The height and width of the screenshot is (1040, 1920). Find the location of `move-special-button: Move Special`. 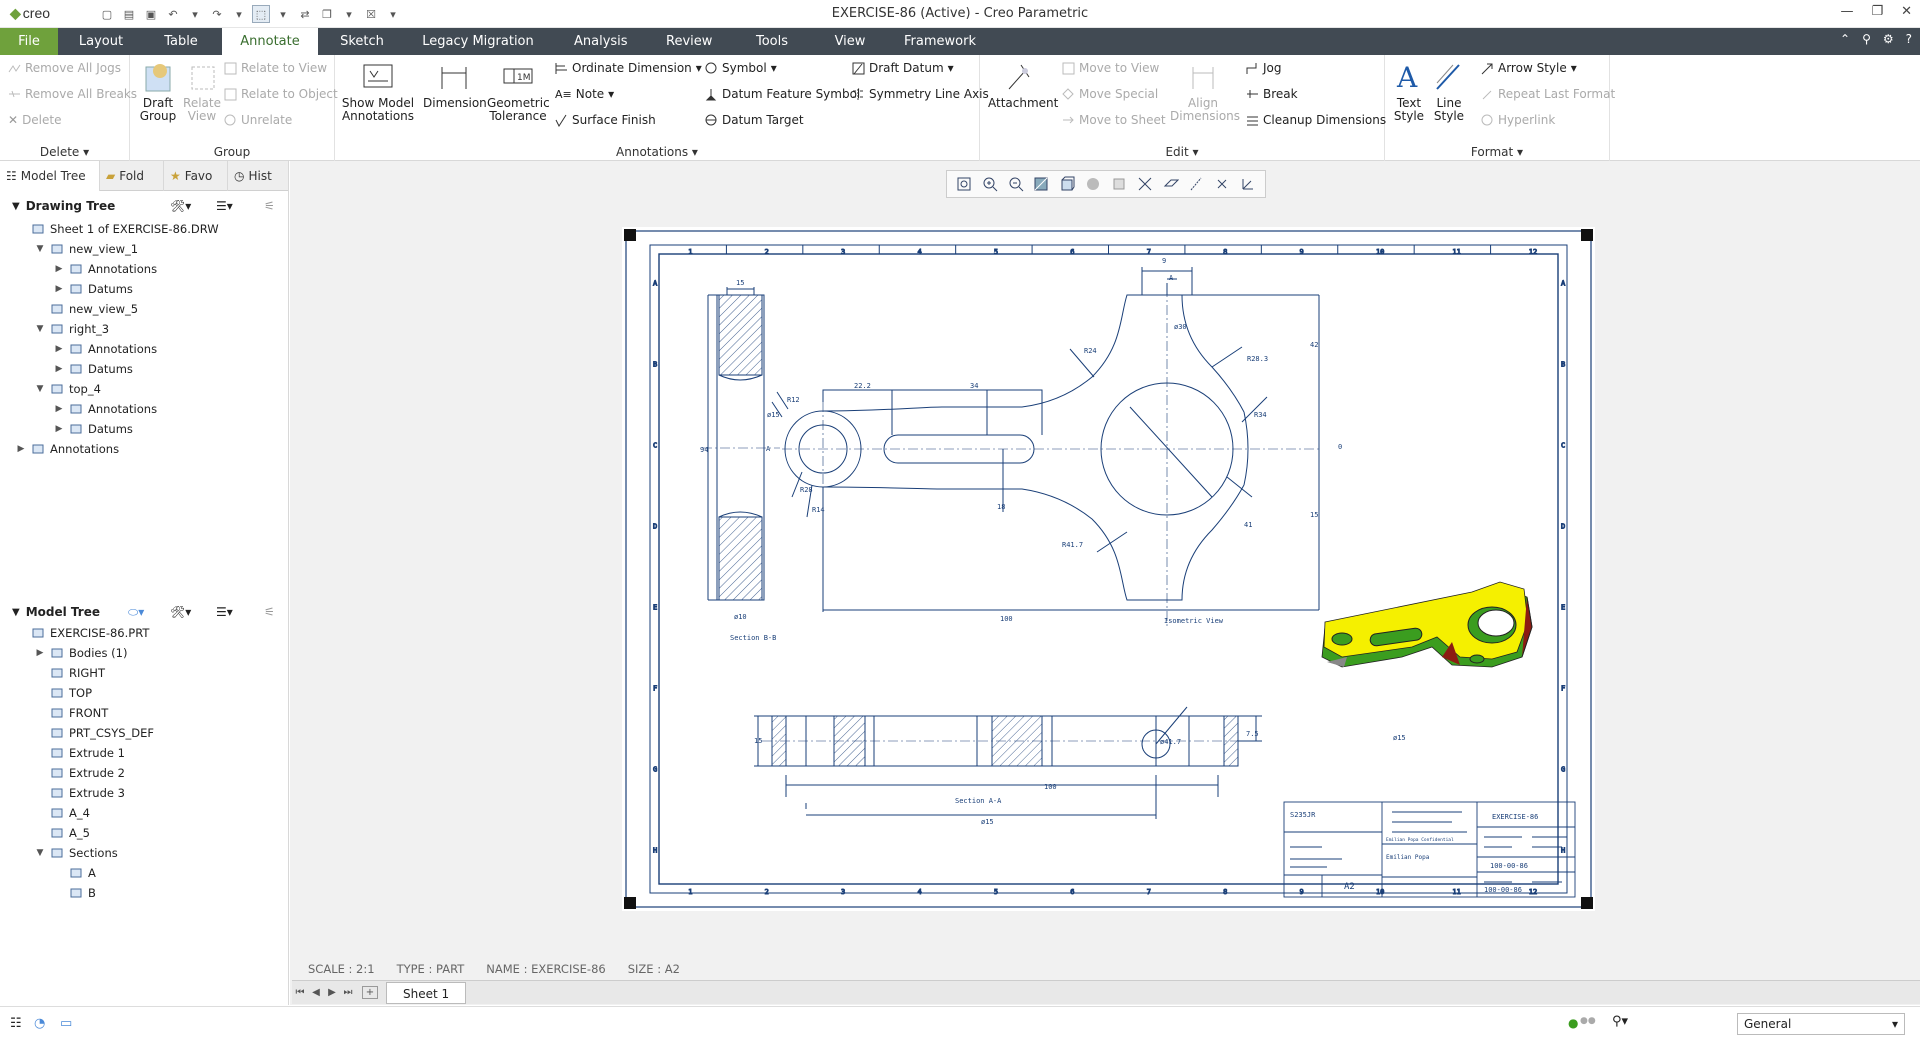

move-special-button: Move Special is located at coordinates (1110, 94).